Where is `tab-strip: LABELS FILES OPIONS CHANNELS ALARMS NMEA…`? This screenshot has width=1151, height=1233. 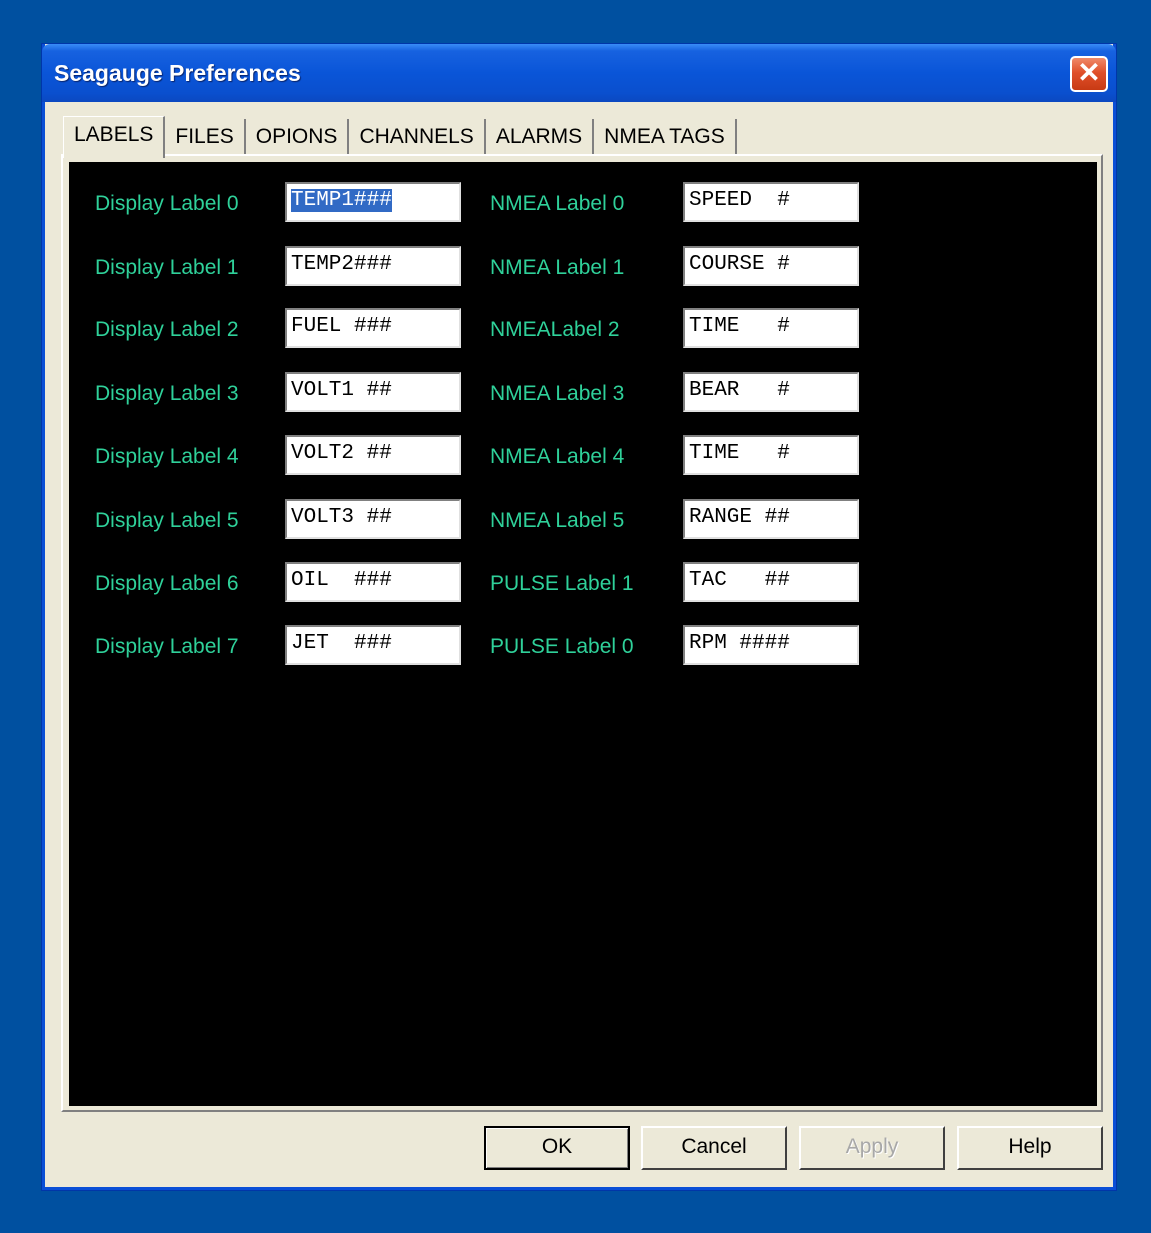
tab-strip: LABELS FILES OPIONS CHANNELS ALARMS NMEA… is located at coordinates (400, 137).